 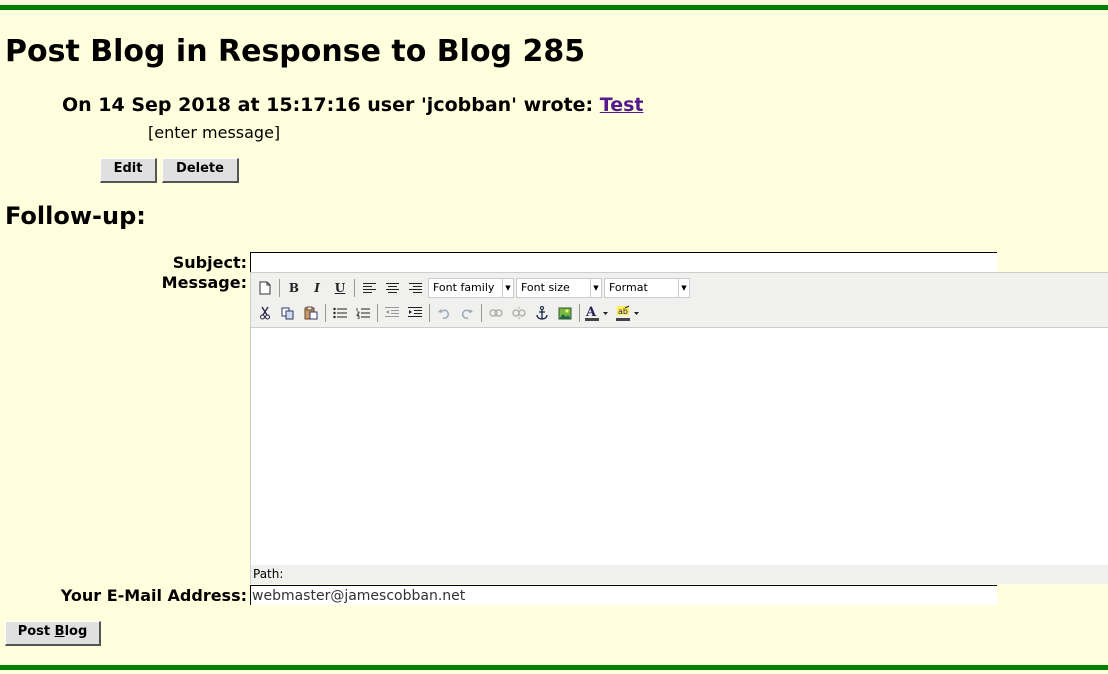 What do you see at coordinates (209, 262) in the screenshot?
I see `subject-label: Subject:` at bounding box center [209, 262].